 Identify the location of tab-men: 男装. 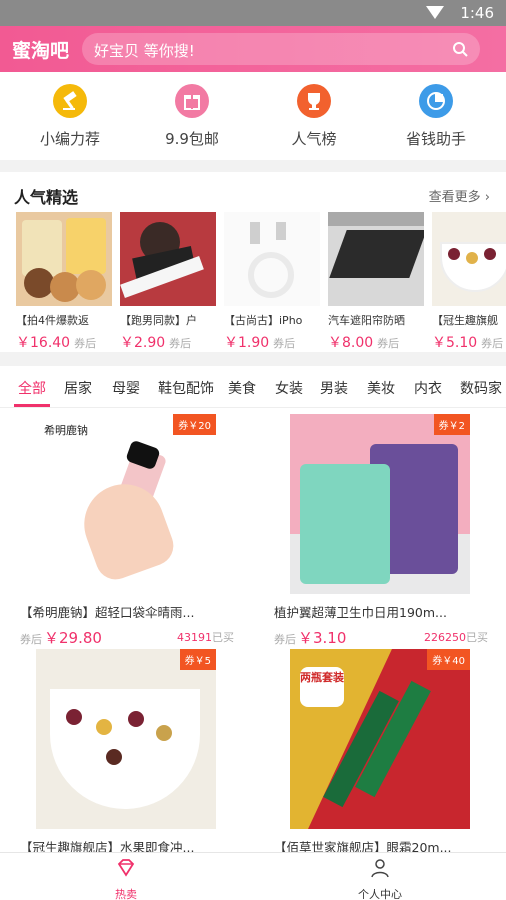
(334, 388).